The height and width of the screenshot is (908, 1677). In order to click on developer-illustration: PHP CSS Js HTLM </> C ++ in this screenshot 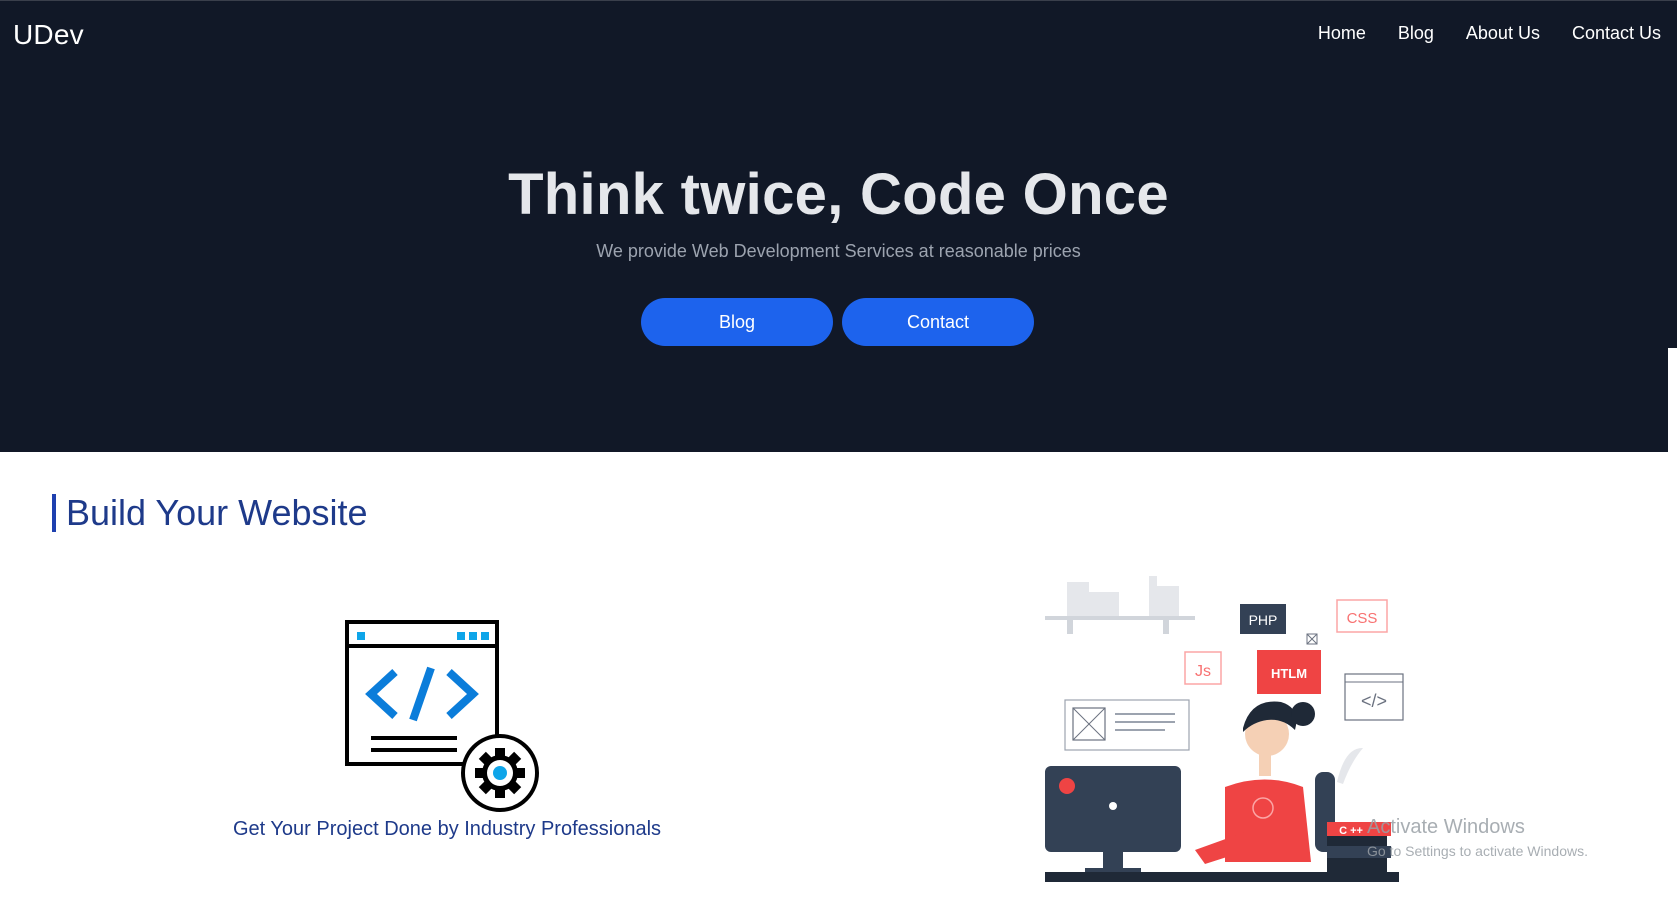, I will do `click(1224, 729)`.